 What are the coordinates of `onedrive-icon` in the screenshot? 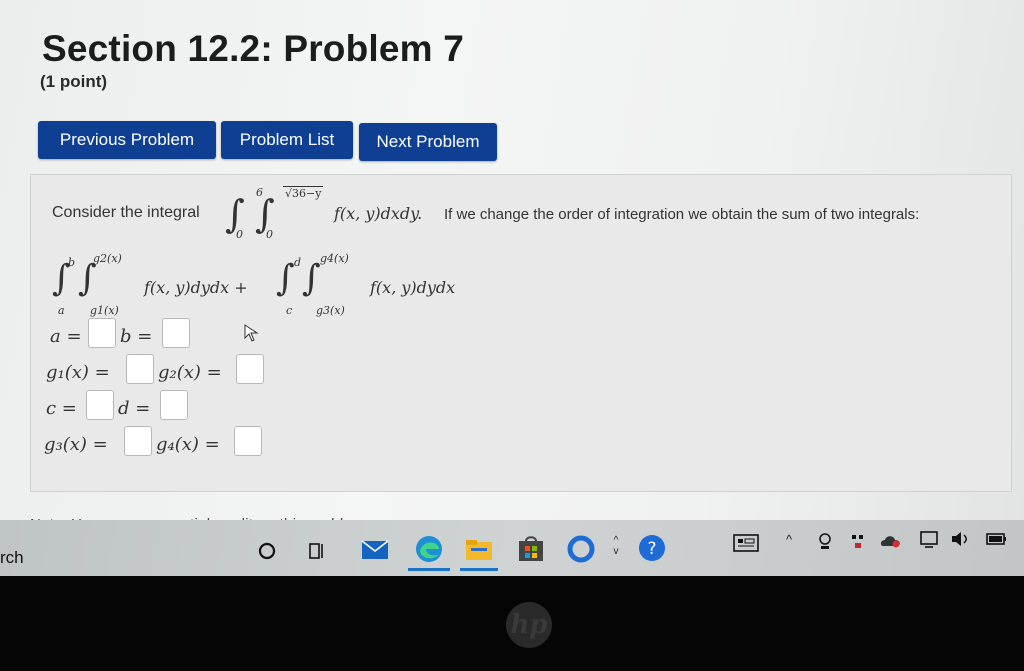 It's located at (891, 541).